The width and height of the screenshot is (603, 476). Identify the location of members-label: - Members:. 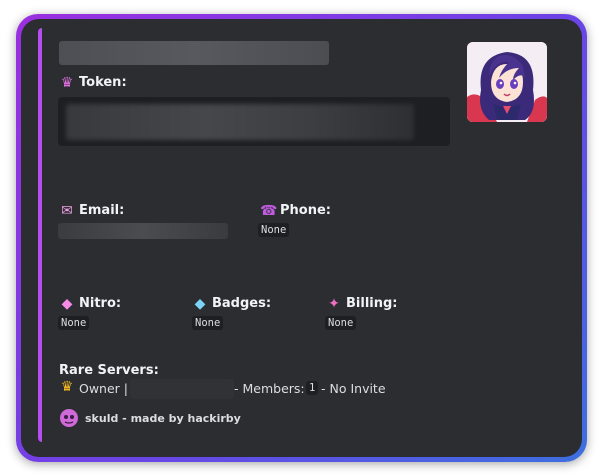
(269, 388).